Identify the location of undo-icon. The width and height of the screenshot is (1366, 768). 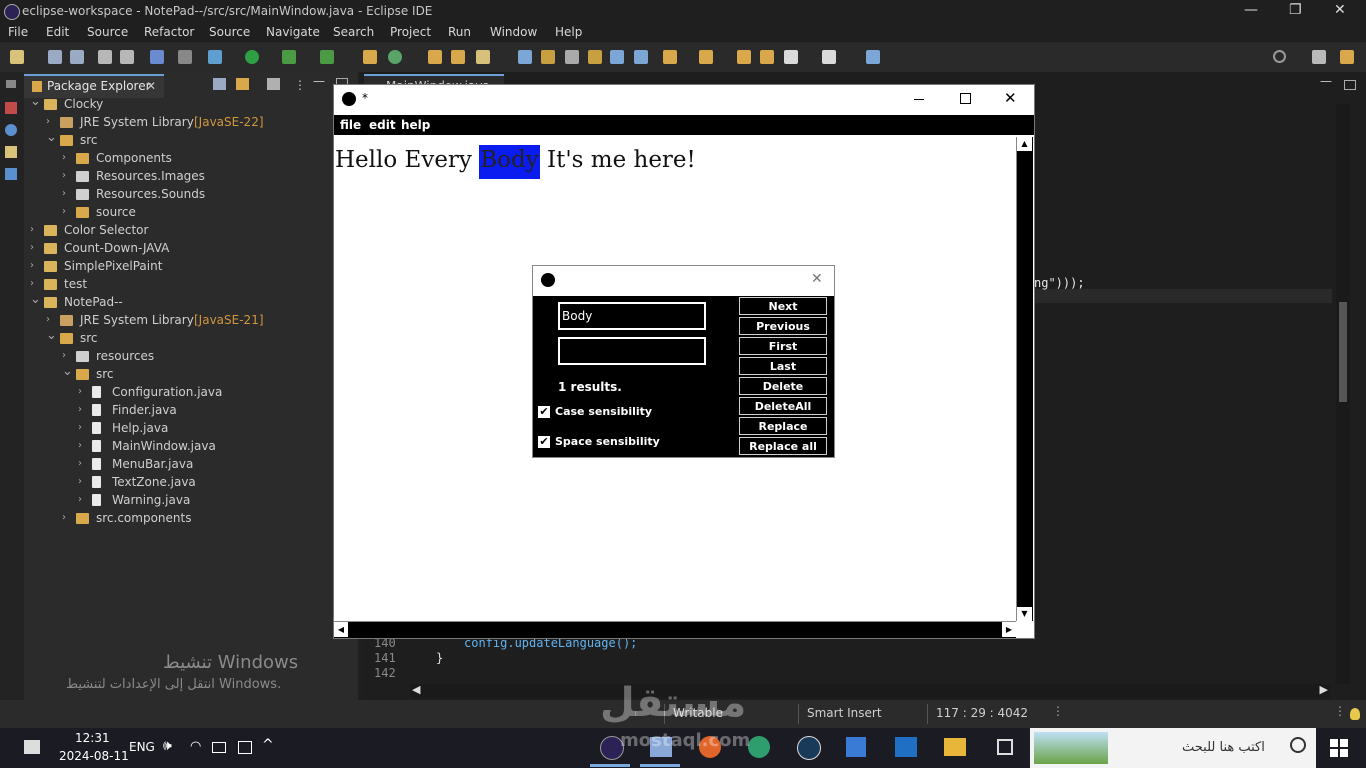
(105, 57).